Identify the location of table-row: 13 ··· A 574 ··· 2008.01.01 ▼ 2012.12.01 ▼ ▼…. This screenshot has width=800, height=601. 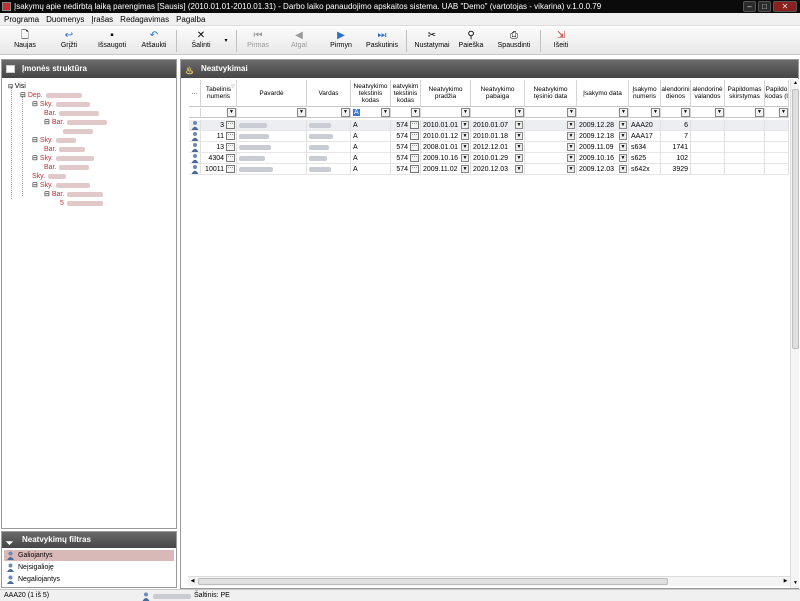
(489, 147).